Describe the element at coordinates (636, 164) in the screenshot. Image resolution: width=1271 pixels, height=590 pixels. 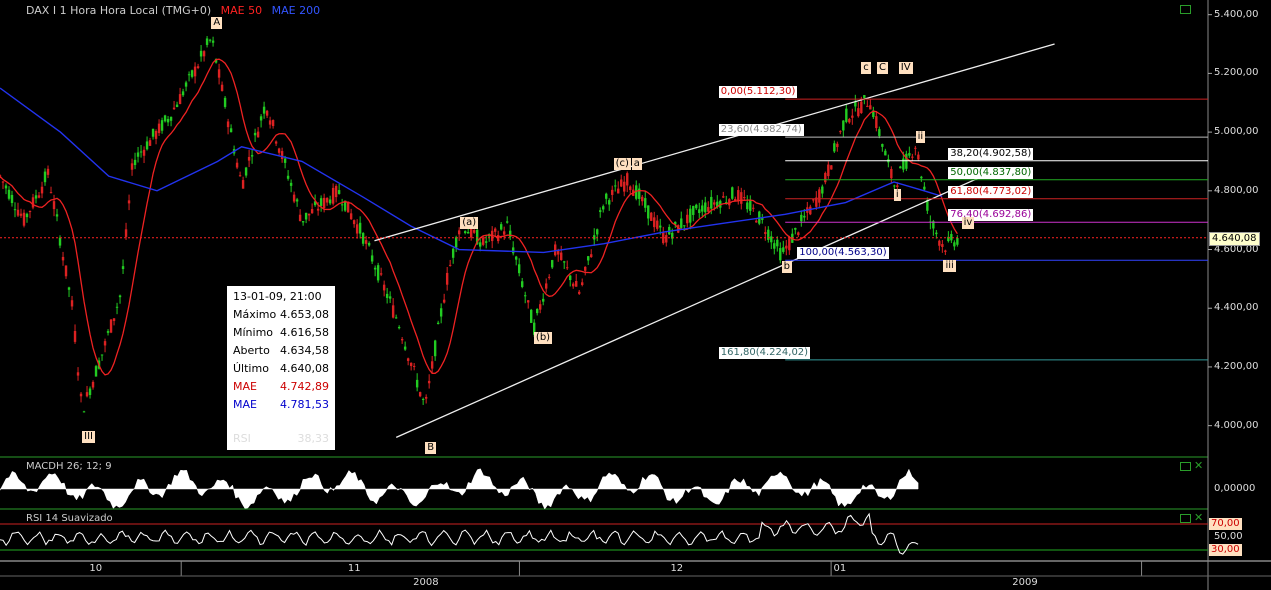
I see `wave-label: a` at that location.